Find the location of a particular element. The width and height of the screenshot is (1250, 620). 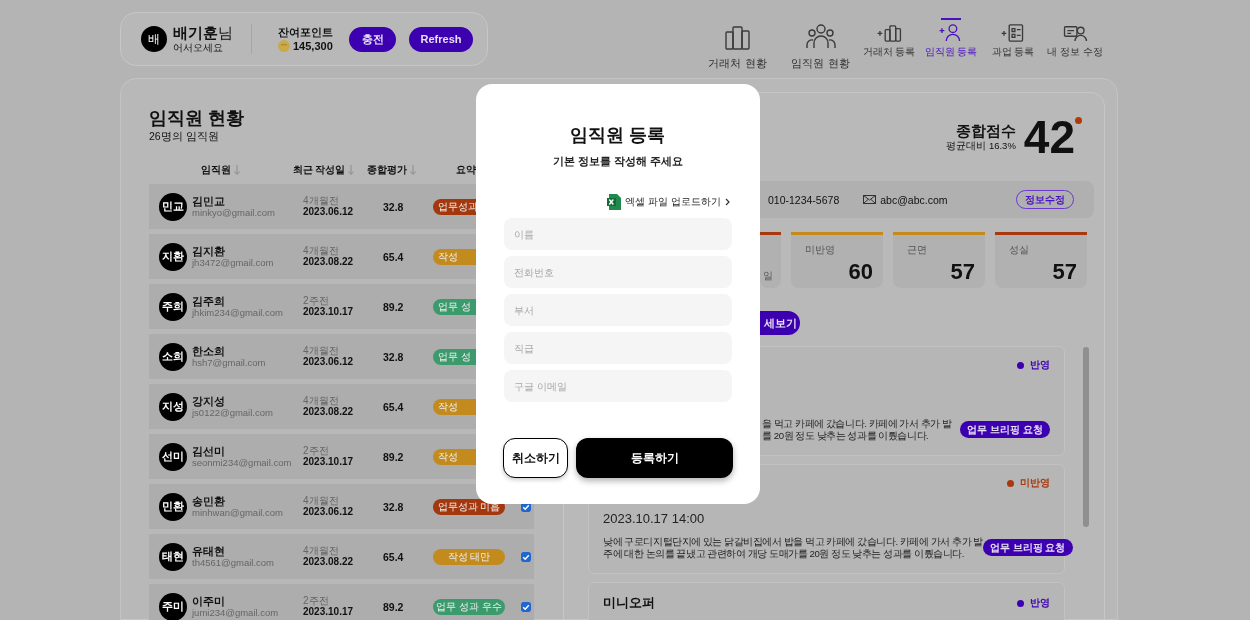

employee-email: jhkim234@gmail.com is located at coordinates (238, 312).